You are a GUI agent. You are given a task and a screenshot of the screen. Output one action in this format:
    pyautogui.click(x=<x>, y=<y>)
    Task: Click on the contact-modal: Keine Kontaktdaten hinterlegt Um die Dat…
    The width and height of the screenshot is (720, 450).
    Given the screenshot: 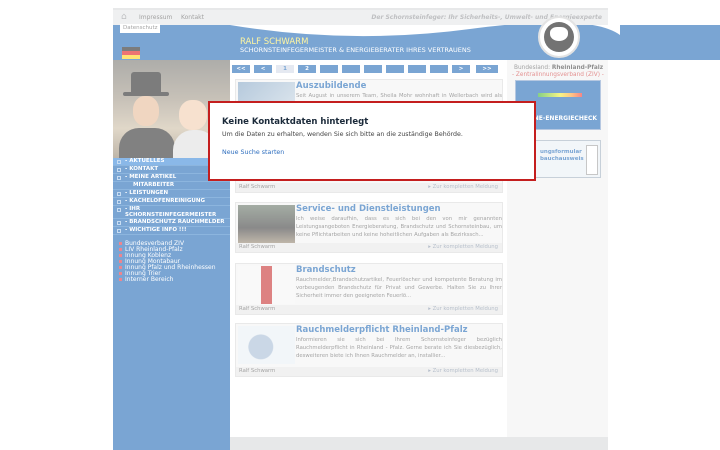 What is the action you would take?
    pyautogui.click(x=372, y=141)
    